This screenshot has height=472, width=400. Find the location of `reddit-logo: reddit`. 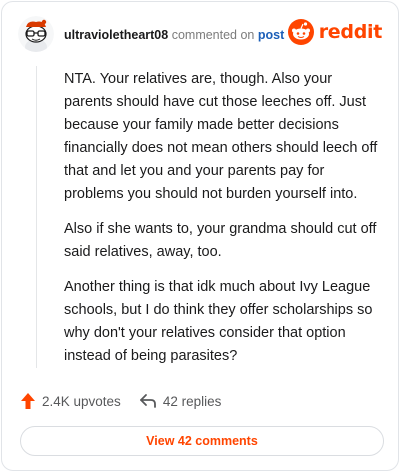

reddit-logo: reddit is located at coordinates (335, 32).